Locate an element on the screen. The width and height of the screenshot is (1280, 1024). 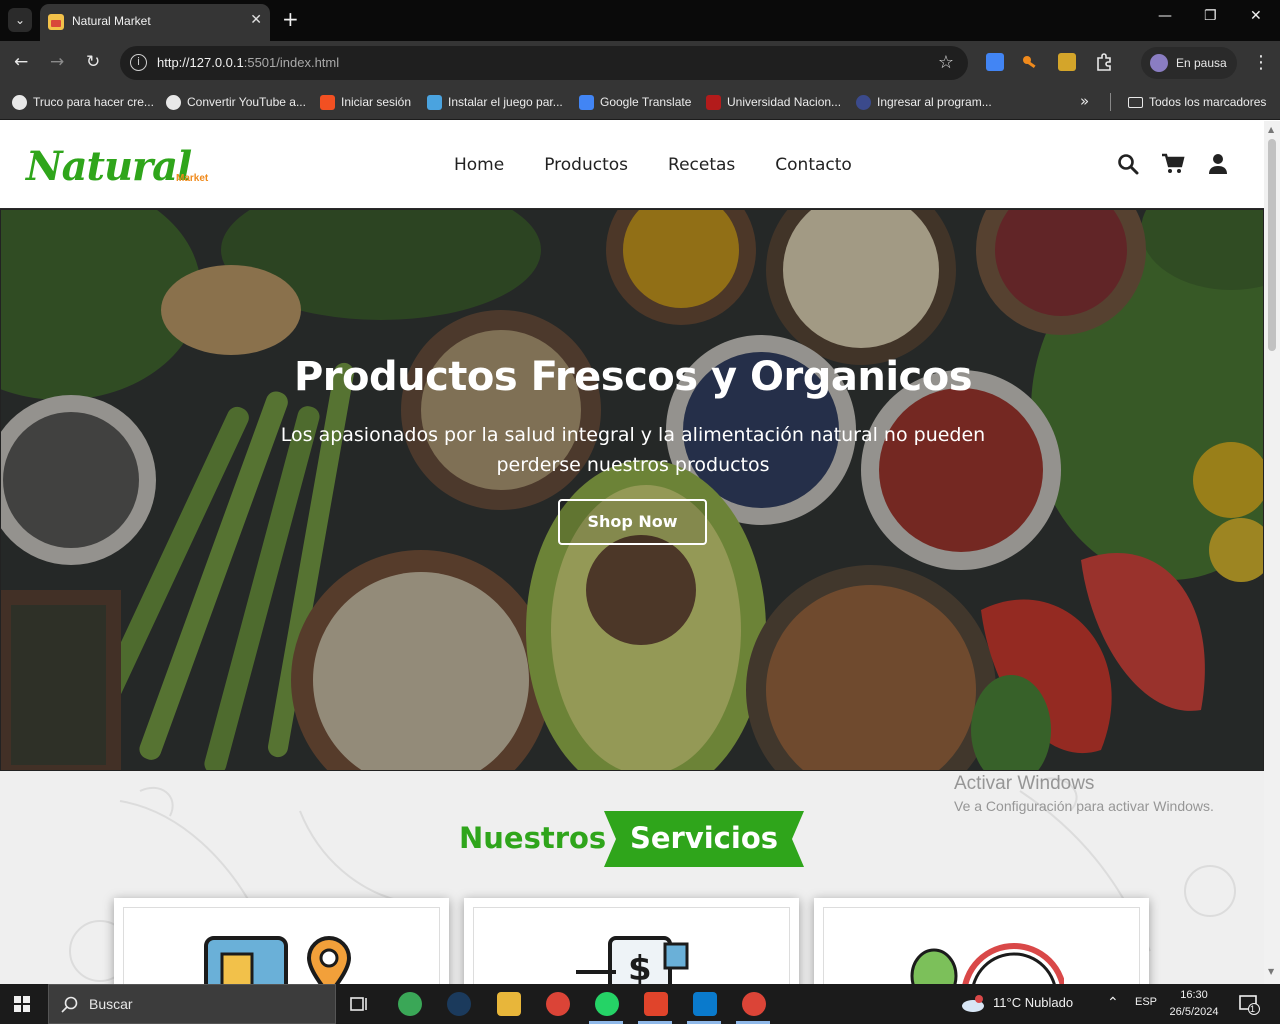
cart-icon is located at coordinates (1173, 164).